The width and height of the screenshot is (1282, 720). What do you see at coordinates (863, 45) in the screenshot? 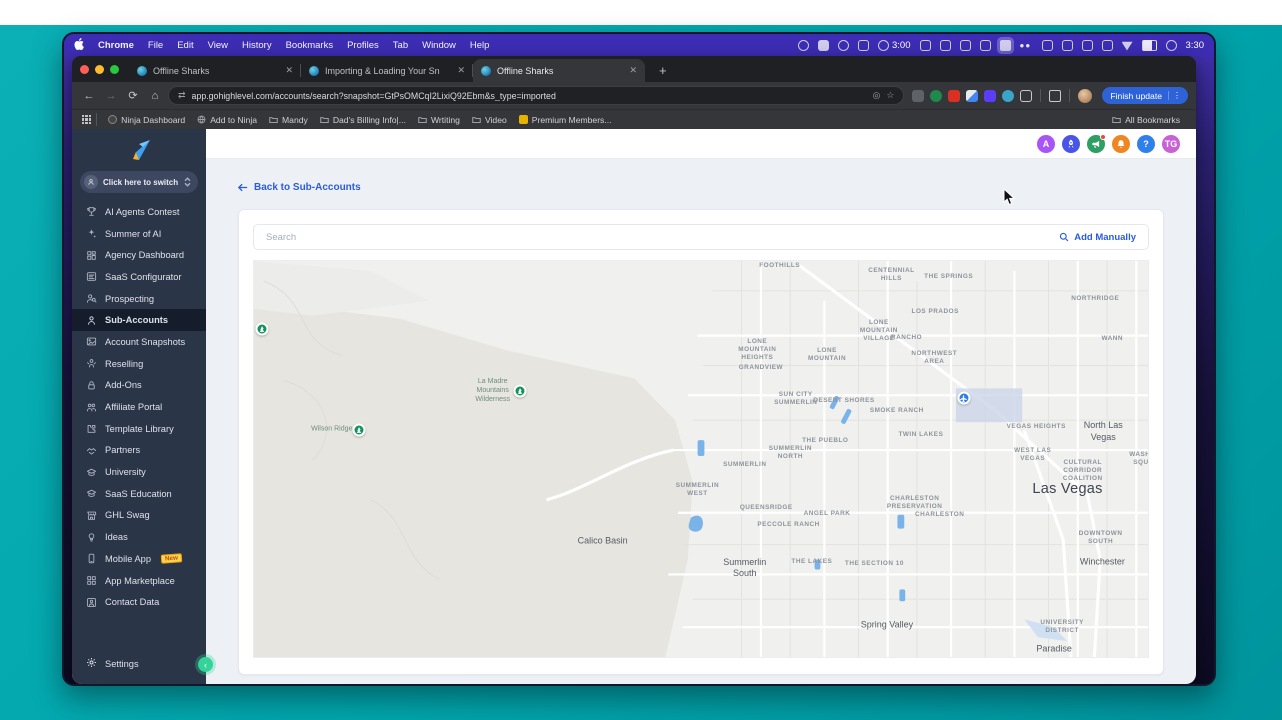
I see `windows-icon` at bounding box center [863, 45].